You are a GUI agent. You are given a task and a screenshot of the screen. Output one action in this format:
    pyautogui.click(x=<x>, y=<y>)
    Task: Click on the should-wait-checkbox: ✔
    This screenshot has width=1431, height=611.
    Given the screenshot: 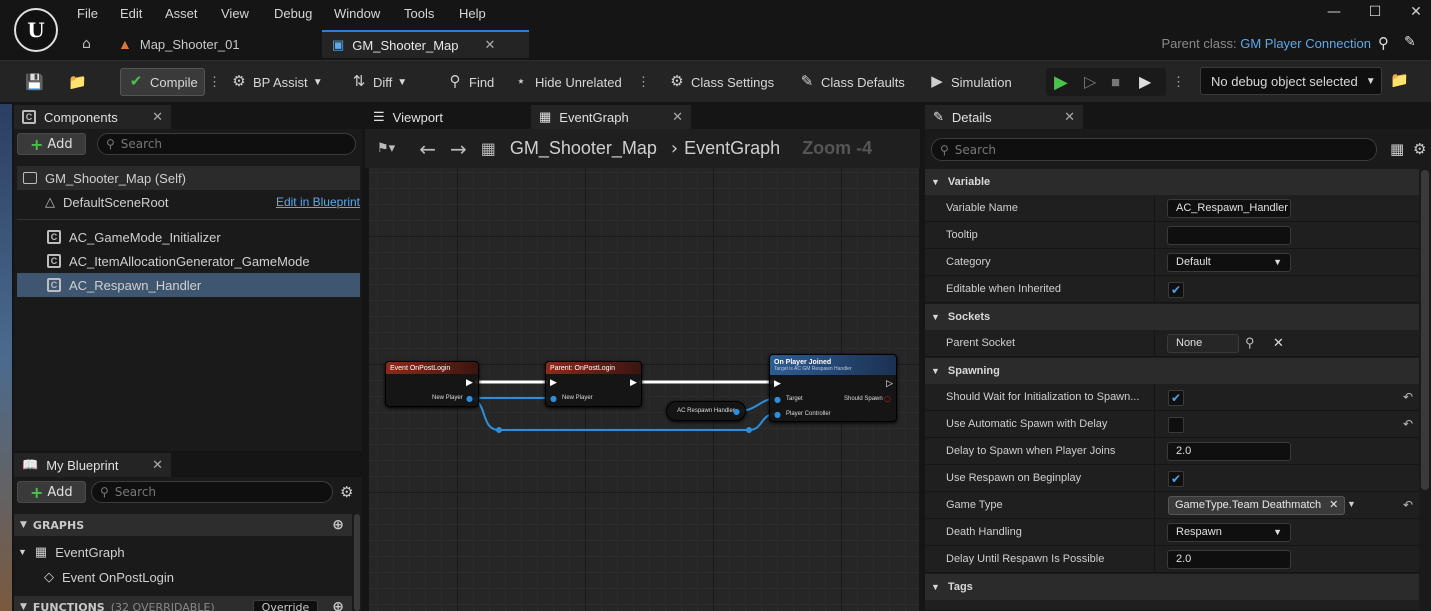 What is the action you would take?
    pyautogui.click(x=1176, y=398)
    